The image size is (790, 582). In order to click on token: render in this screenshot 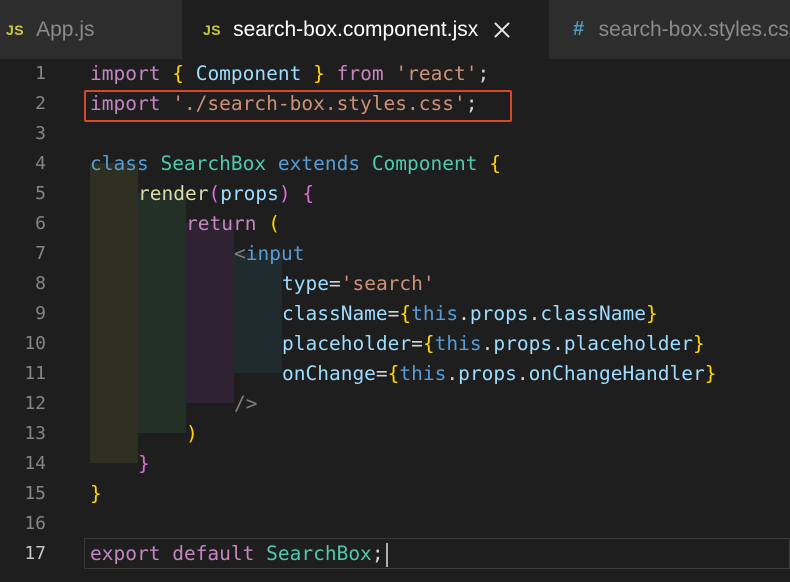, I will do `click(173, 193)`.